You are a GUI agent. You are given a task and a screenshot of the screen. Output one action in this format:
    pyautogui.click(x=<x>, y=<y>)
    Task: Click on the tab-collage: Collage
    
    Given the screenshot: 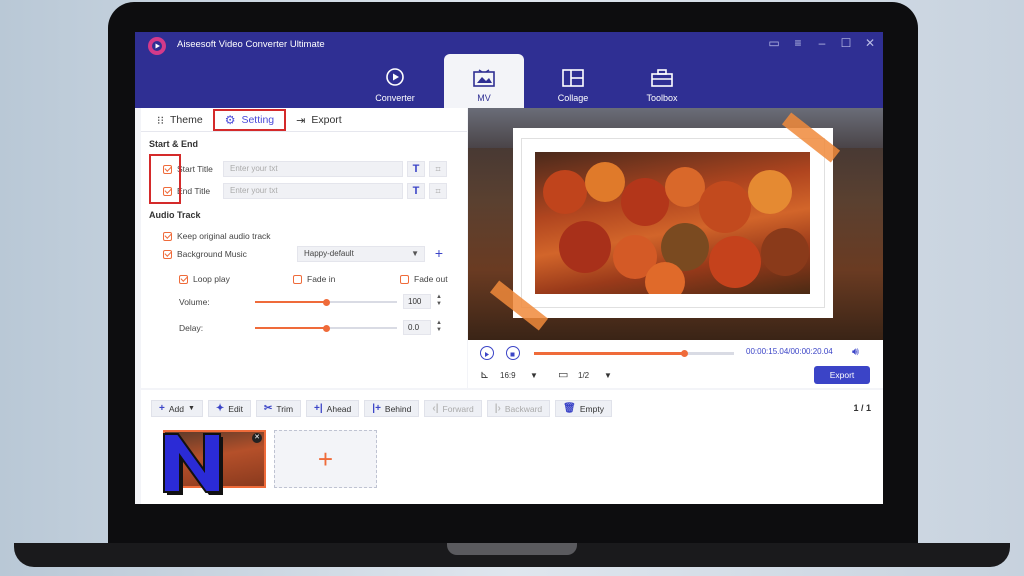 What is the action you would take?
    pyautogui.click(x=573, y=81)
    